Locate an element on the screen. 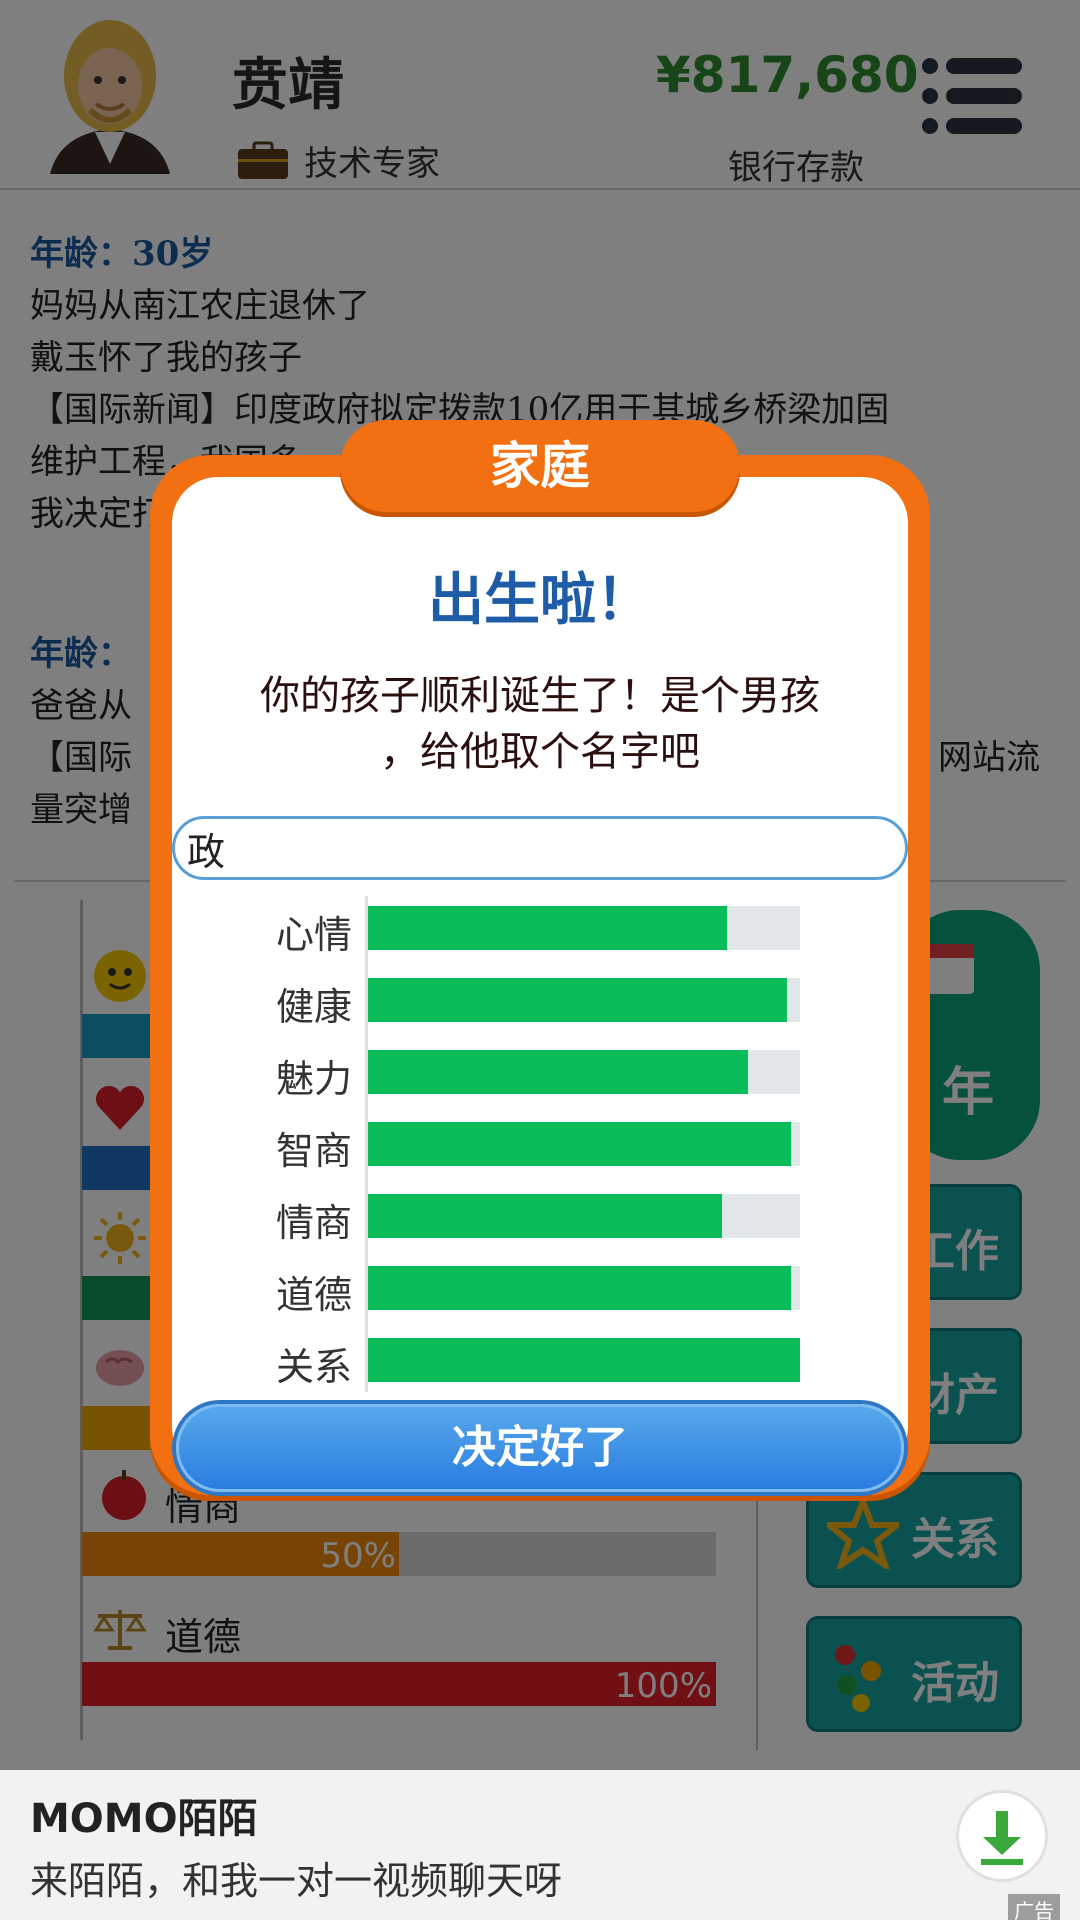  child-name-input is located at coordinates (540, 848).